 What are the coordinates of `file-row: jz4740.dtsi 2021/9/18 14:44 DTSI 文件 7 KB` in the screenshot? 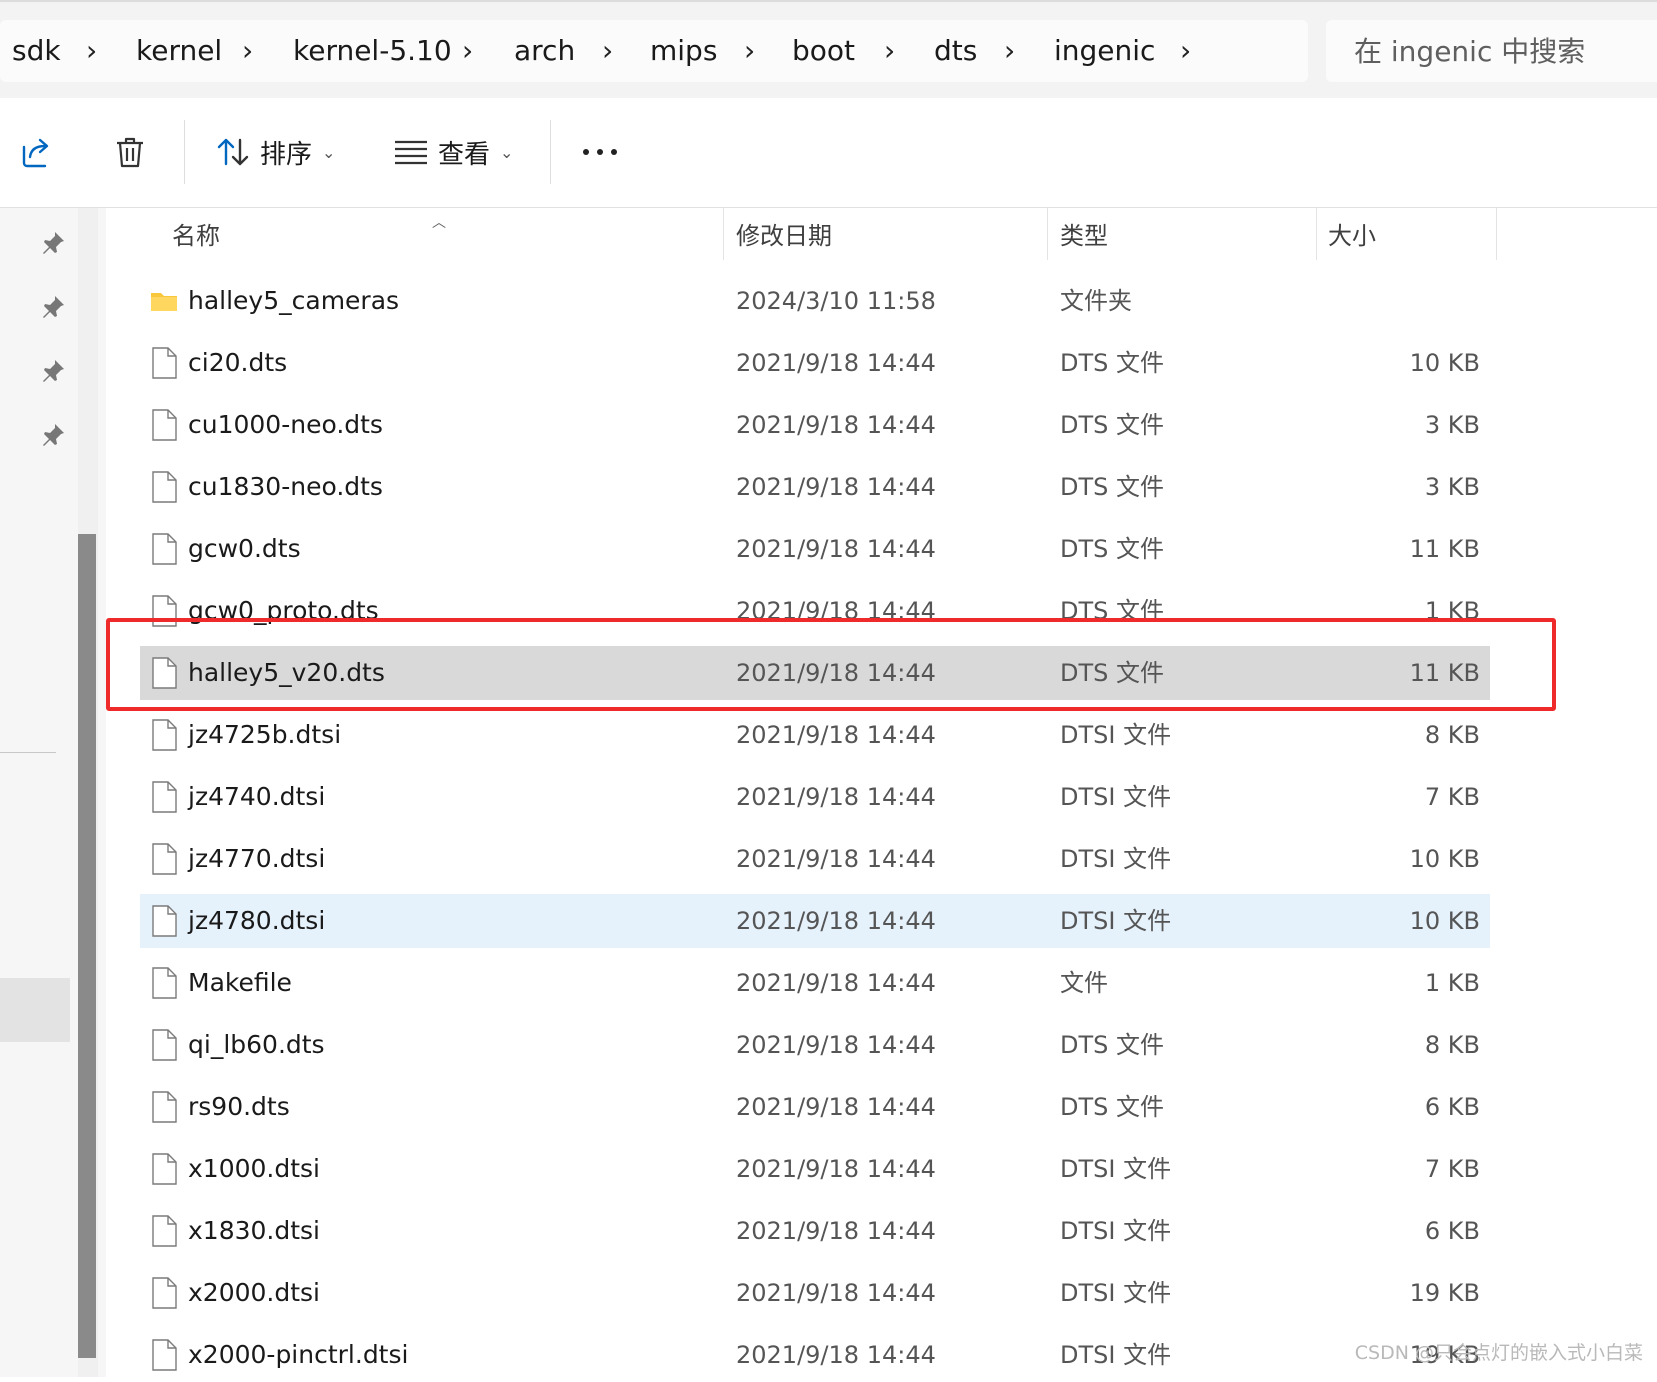 It's located at (815, 797).